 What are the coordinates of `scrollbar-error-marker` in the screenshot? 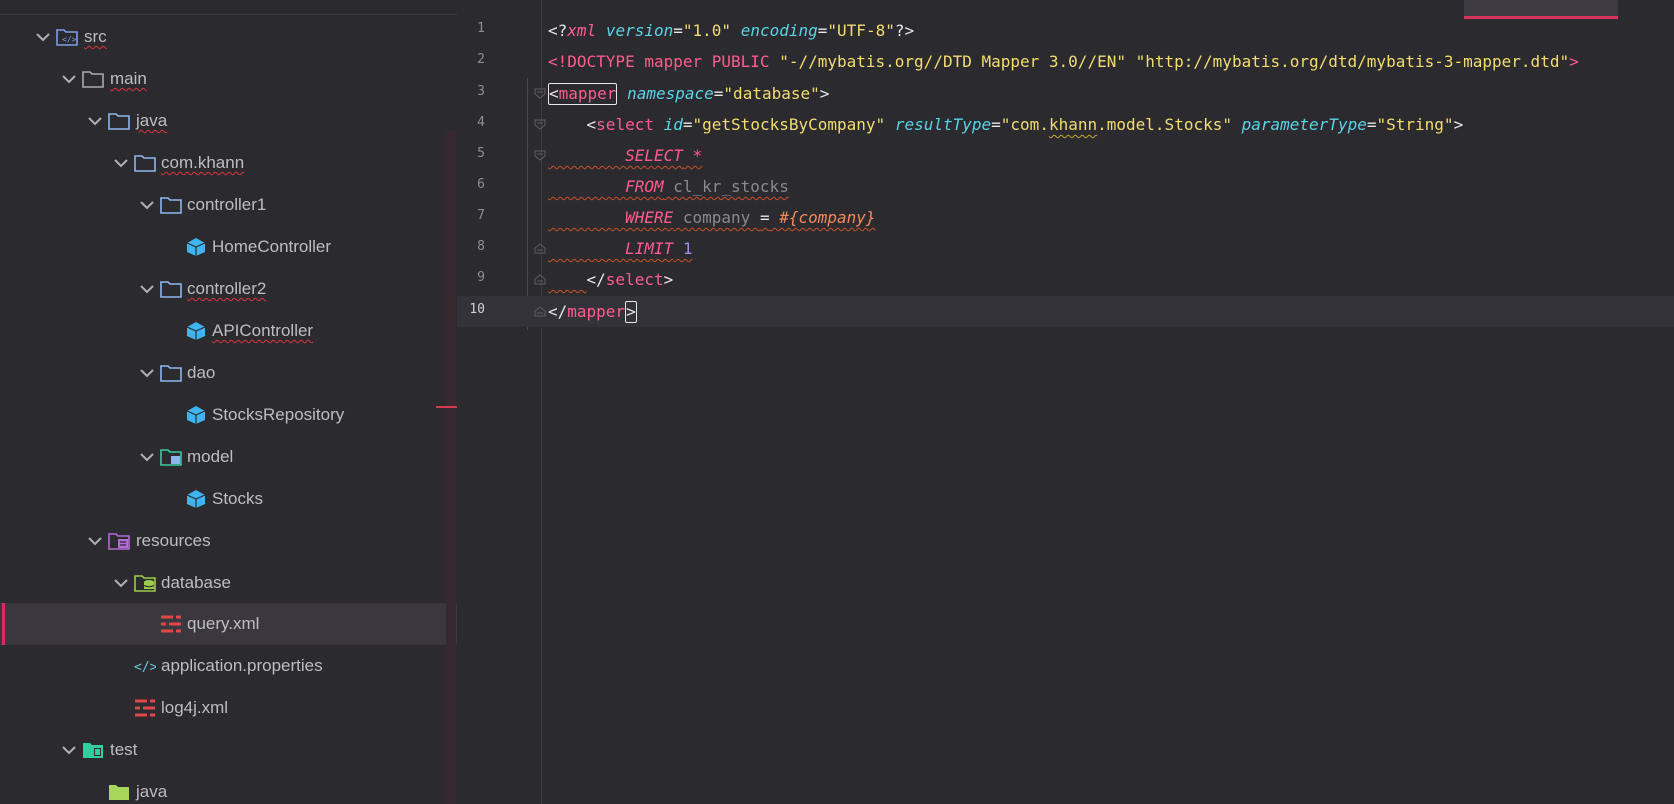 It's located at (446, 407).